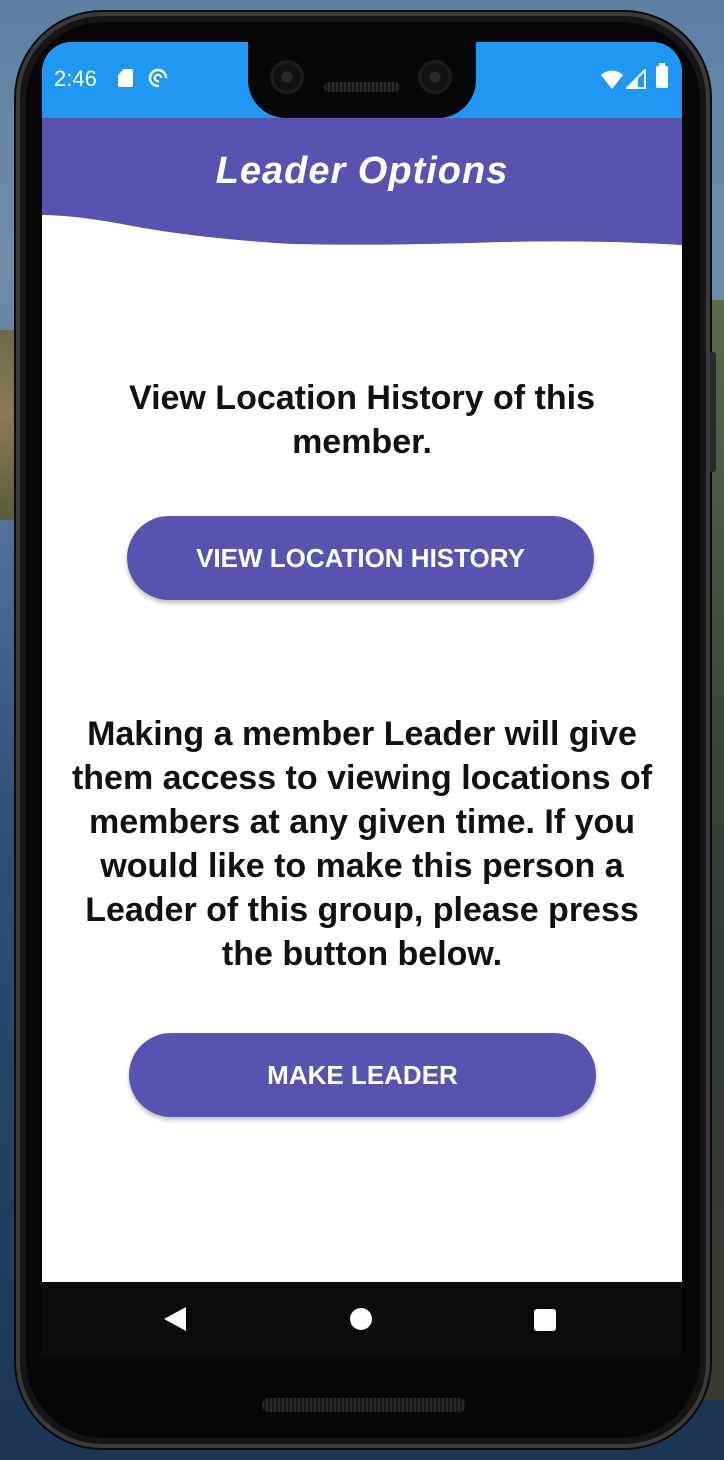 The width and height of the screenshot is (724, 1460). What do you see at coordinates (362, 87) in the screenshot?
I see `earpiece-speaker` at bounding box center [362, 87].